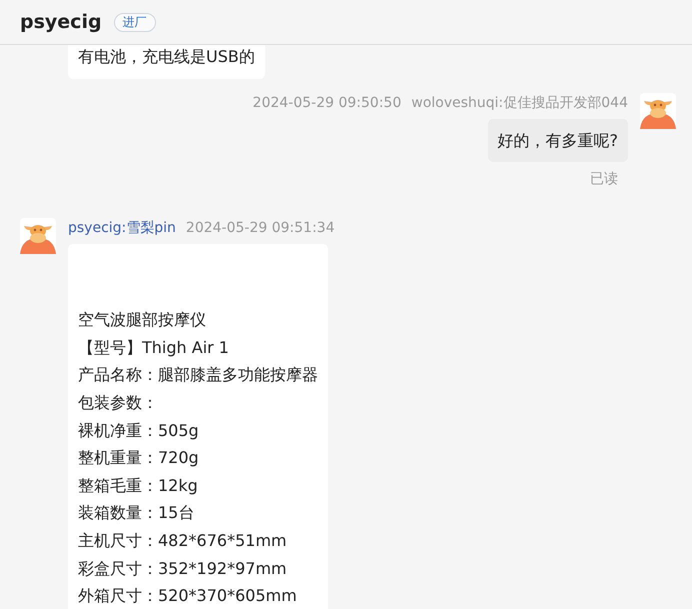 This screenshot has width=692, height=609. What do you see at coordinates (327, 103) in the screenshot?
I see `message-time: 2024-05-29 09:50:50` at bounding box center [327, 103].